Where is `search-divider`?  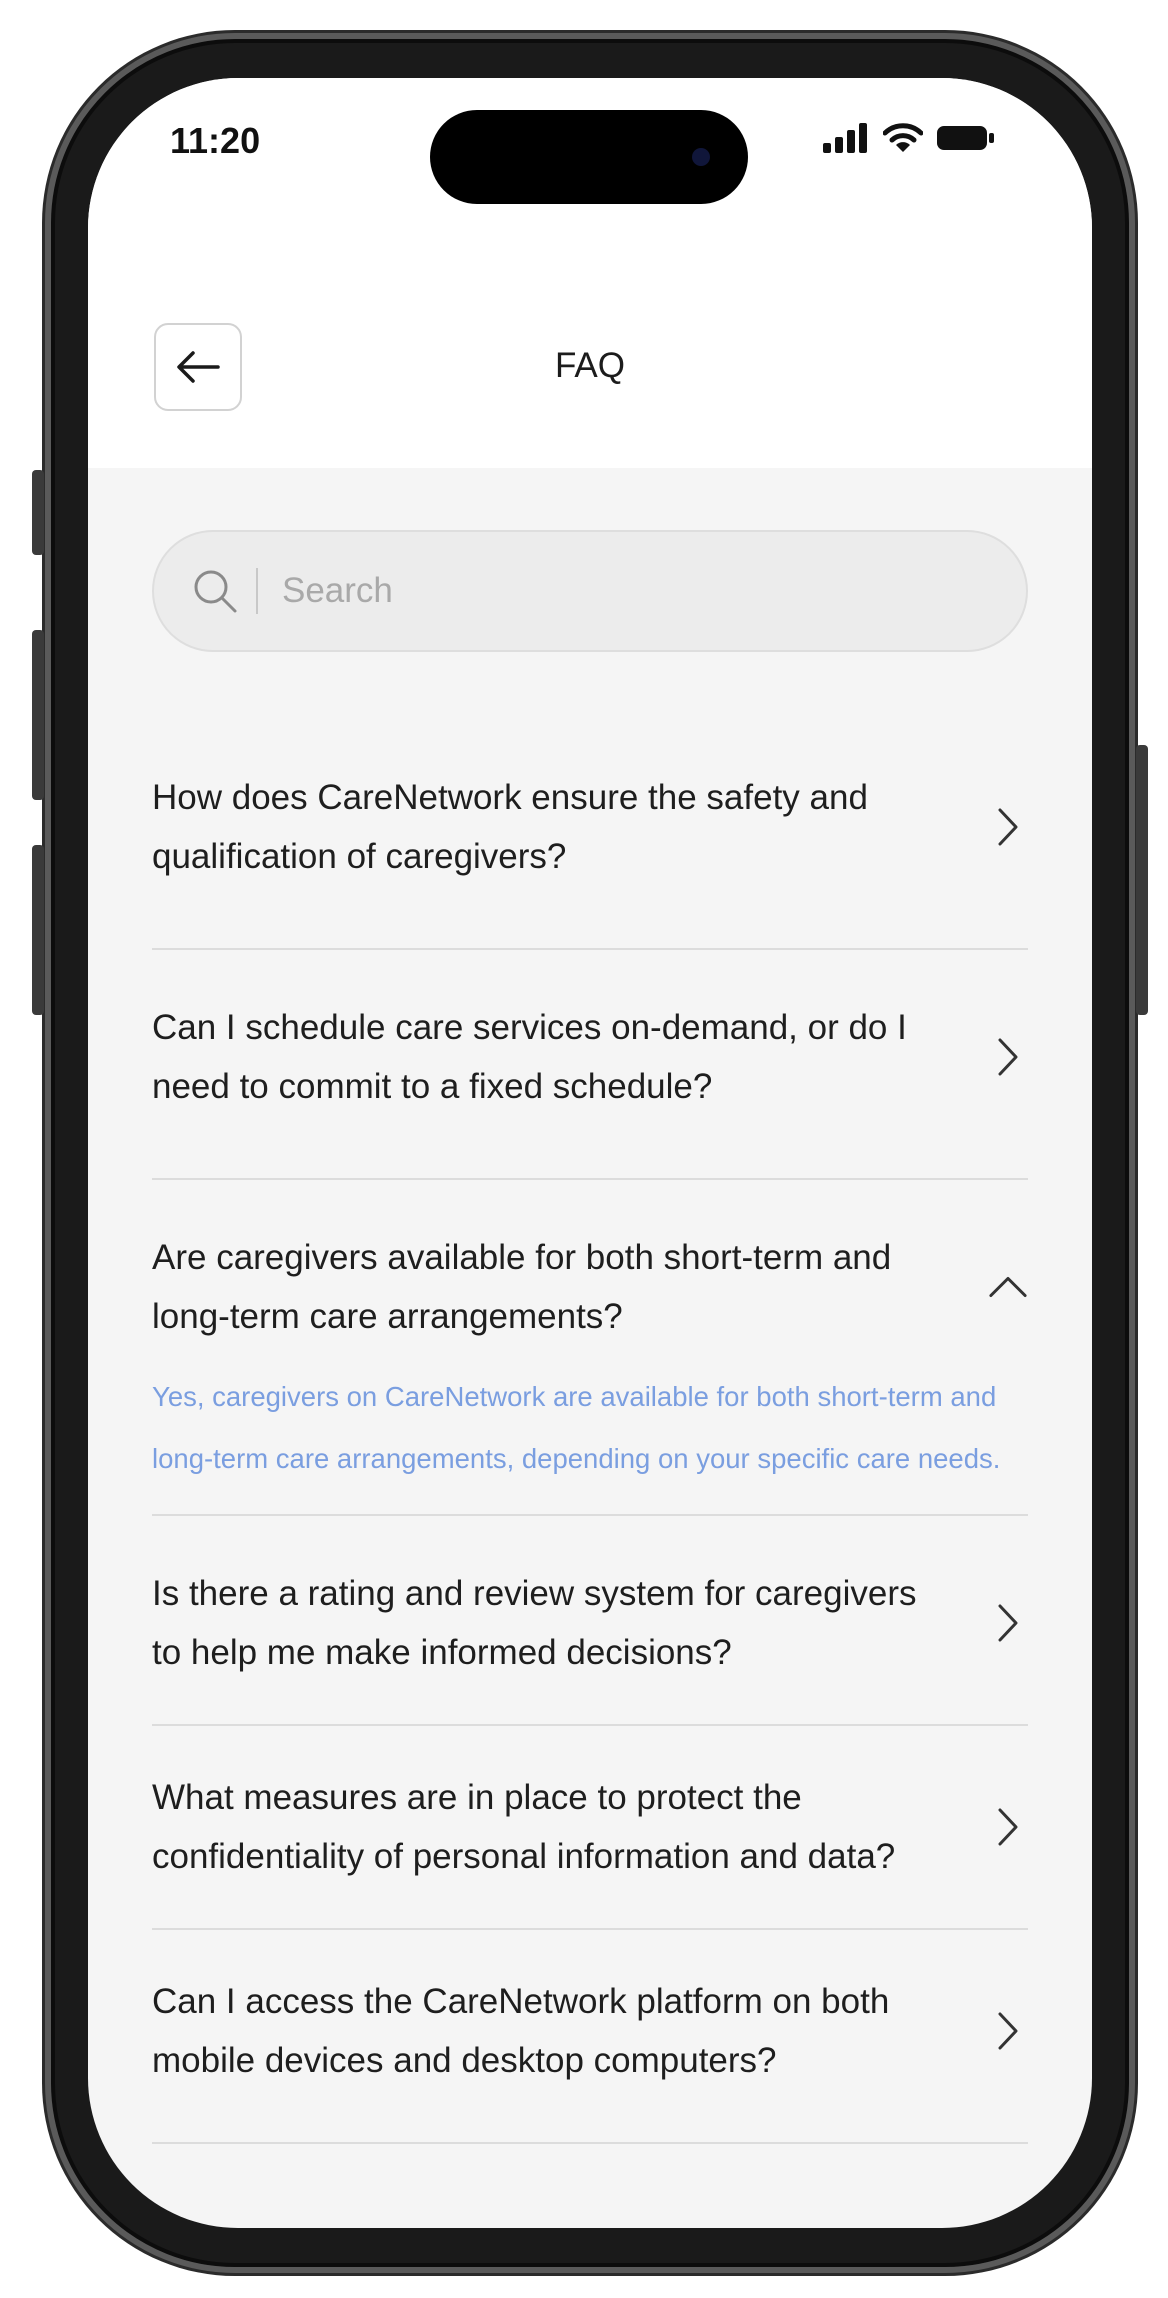 search-divider is located at coordinates (257, 591).